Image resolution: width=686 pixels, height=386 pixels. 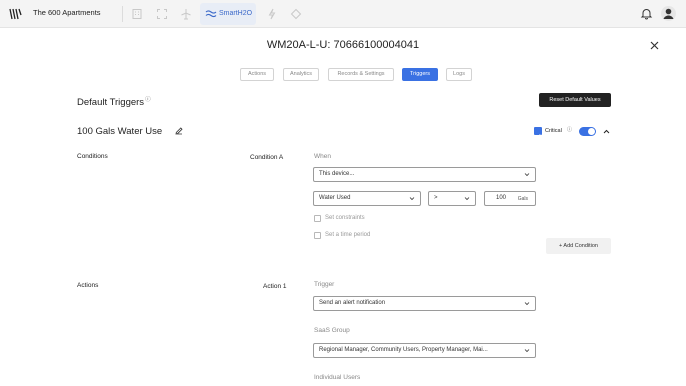 I want to click on trigger-action-select-value: Send an alert notification, so click(x=352, y=303).